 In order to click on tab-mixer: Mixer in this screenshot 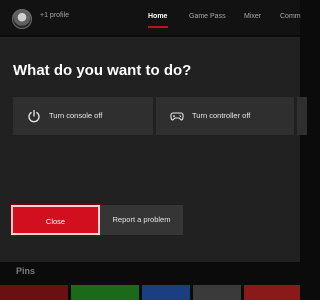, I will do `click(252, 16)`.